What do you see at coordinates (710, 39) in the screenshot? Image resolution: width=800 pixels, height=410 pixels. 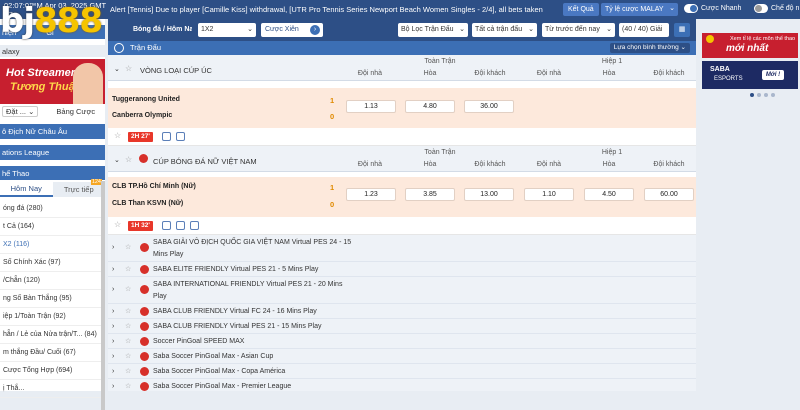 I see `promo-icon` at bounding box center [710, 39].